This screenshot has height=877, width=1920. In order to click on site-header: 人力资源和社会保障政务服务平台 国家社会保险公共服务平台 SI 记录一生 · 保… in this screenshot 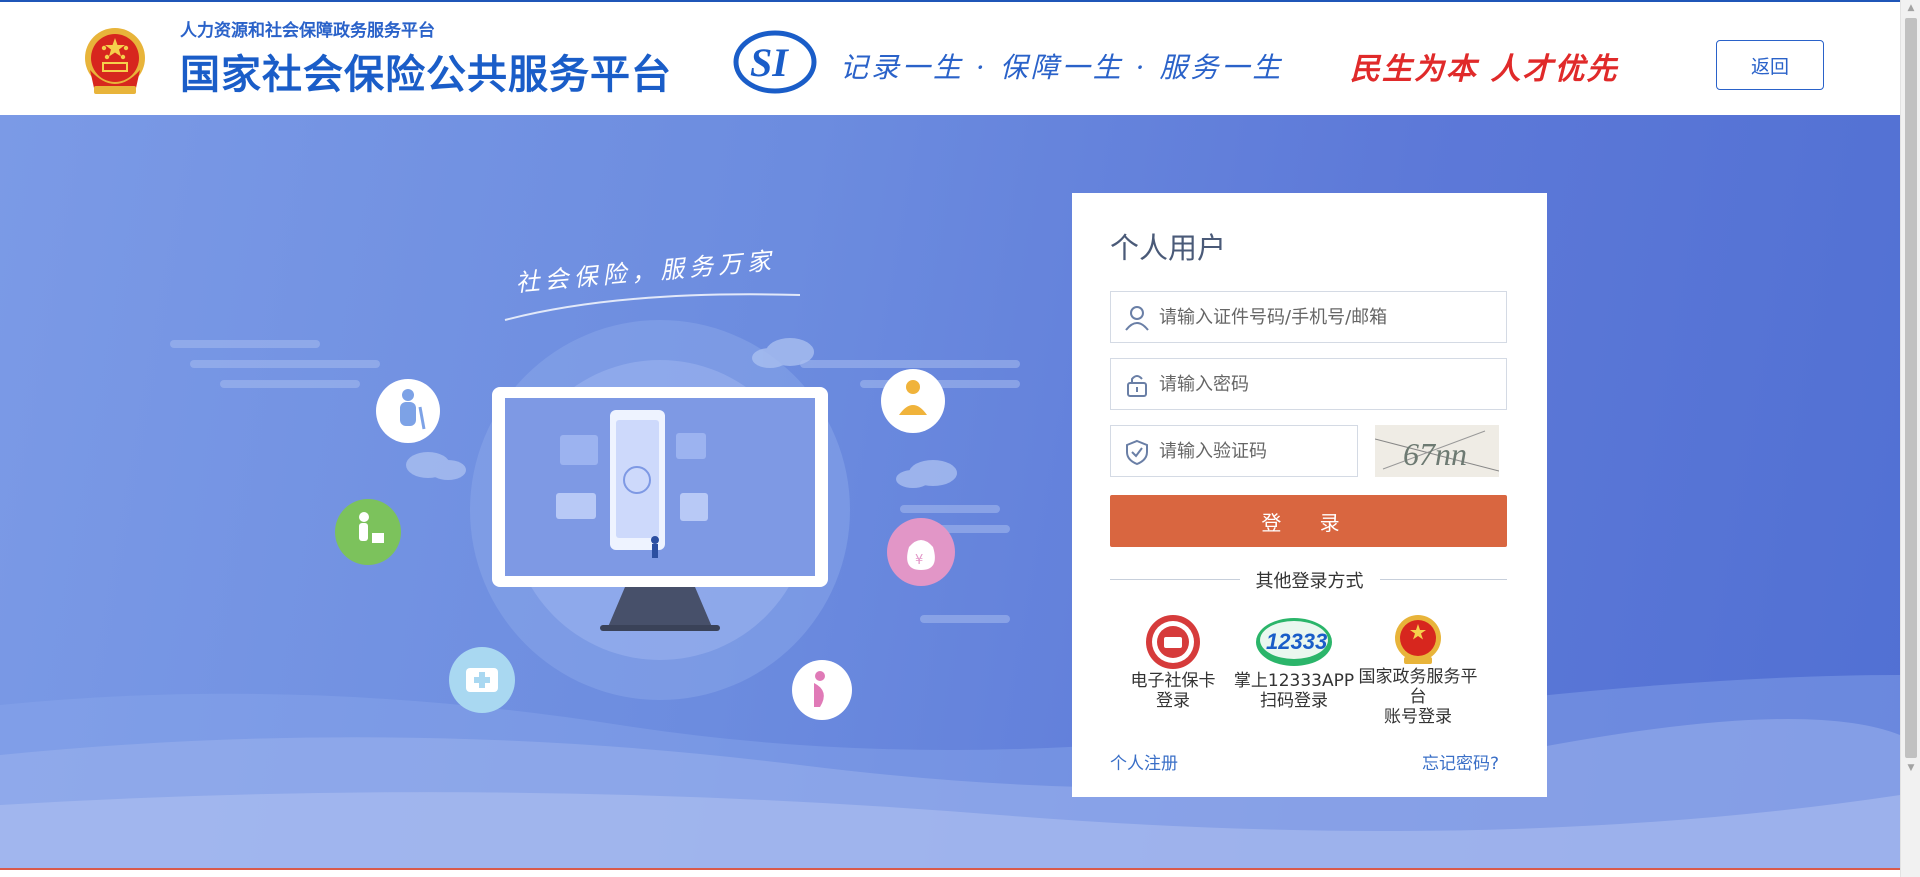, I will do `click(950, 57)`.